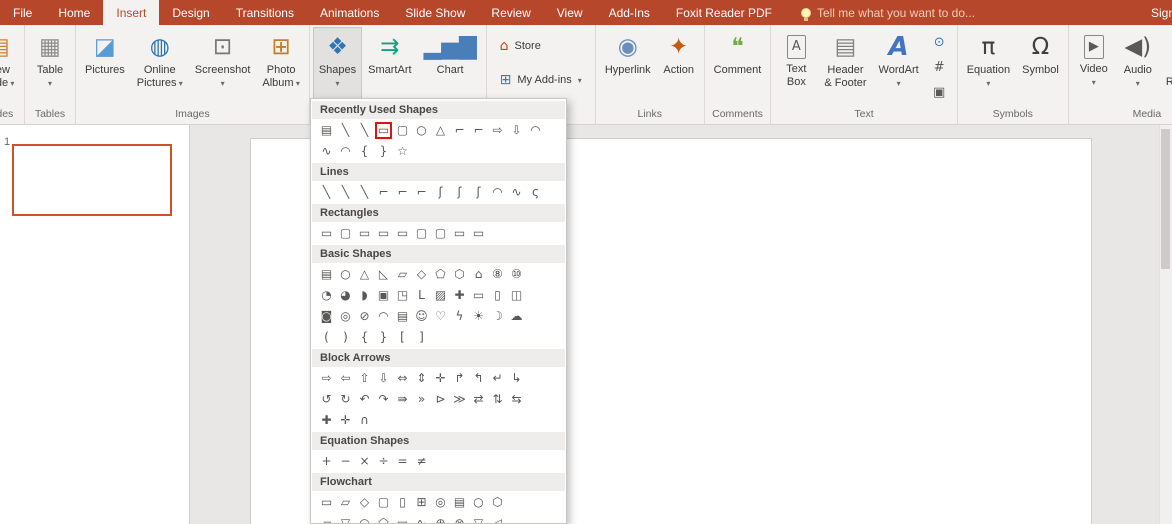 Image resolution: width=1172 pixels, height=524 pixels. What do you see at coordinates (383, 461) in the screenshot?
I see `shape-item: ÷` at bounding box center [383, 461].